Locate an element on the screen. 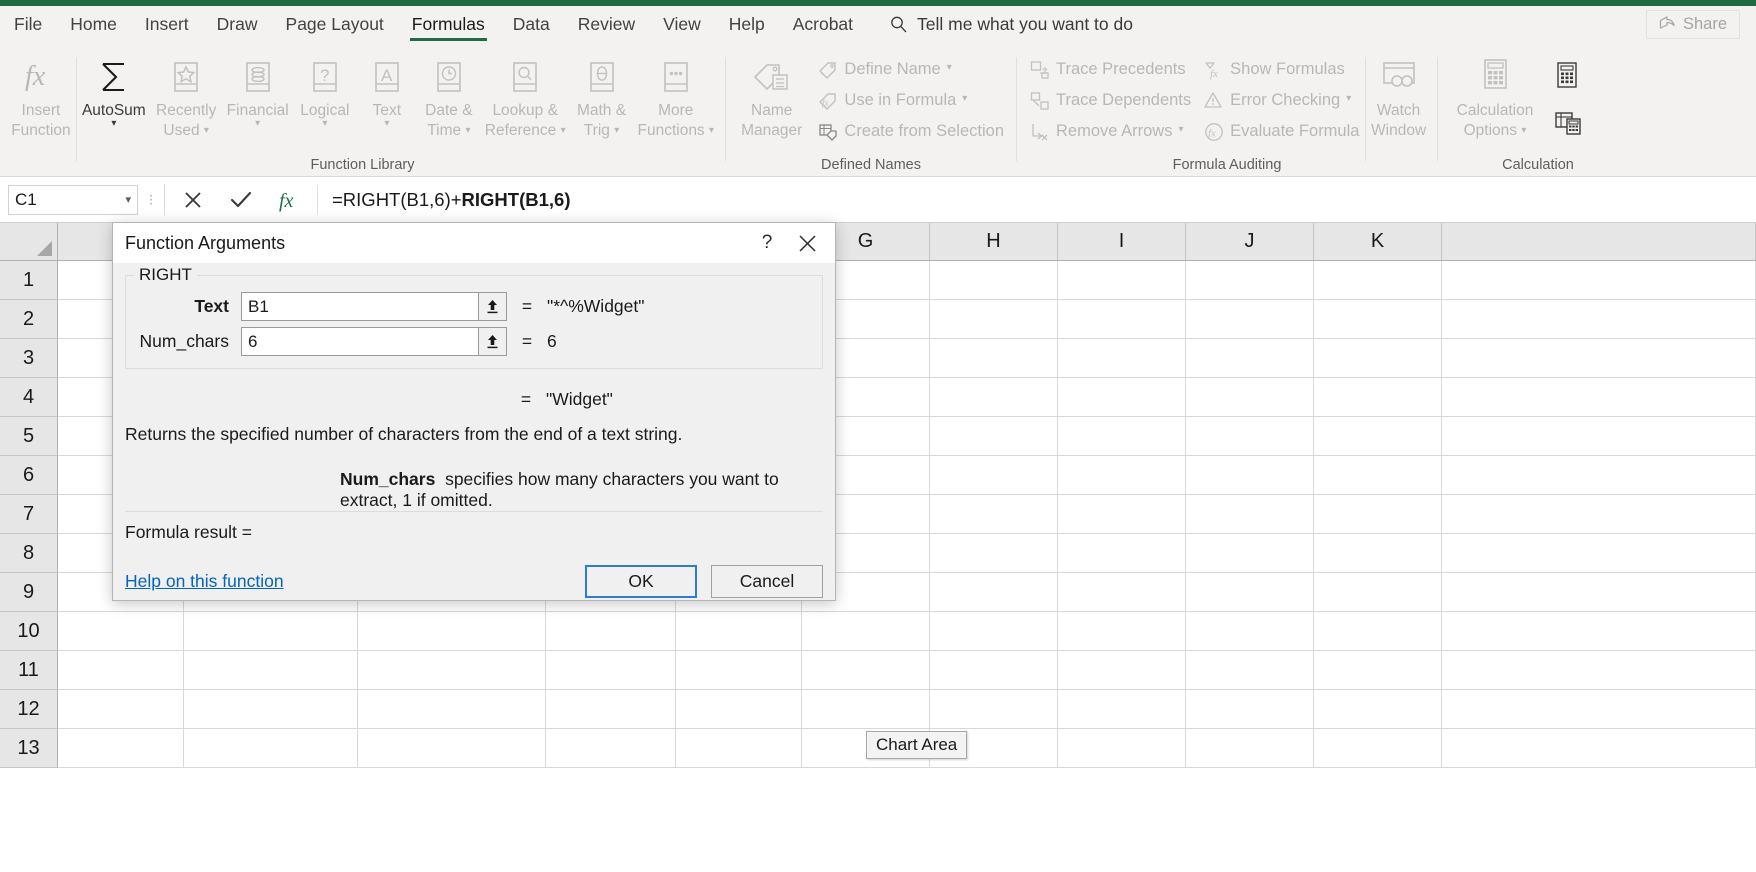  row-header-2: 2 is located at coordinates (29, 319).